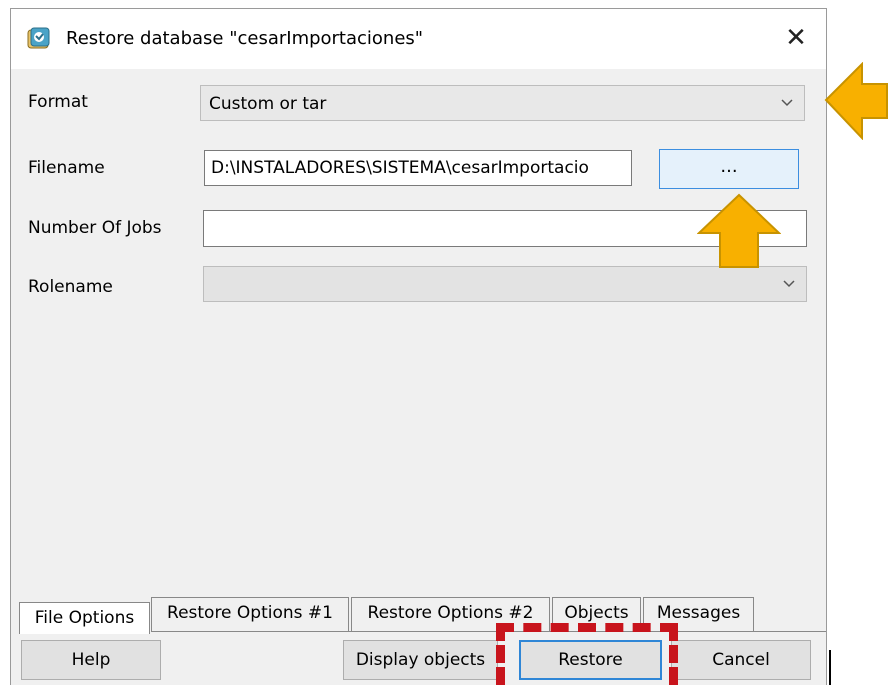  Describe the element at coordinates (400, 168) in the screenshot. I see `filename-value: D:\INSTALADORES\SISTEMA\cesarImportacio` at that location.